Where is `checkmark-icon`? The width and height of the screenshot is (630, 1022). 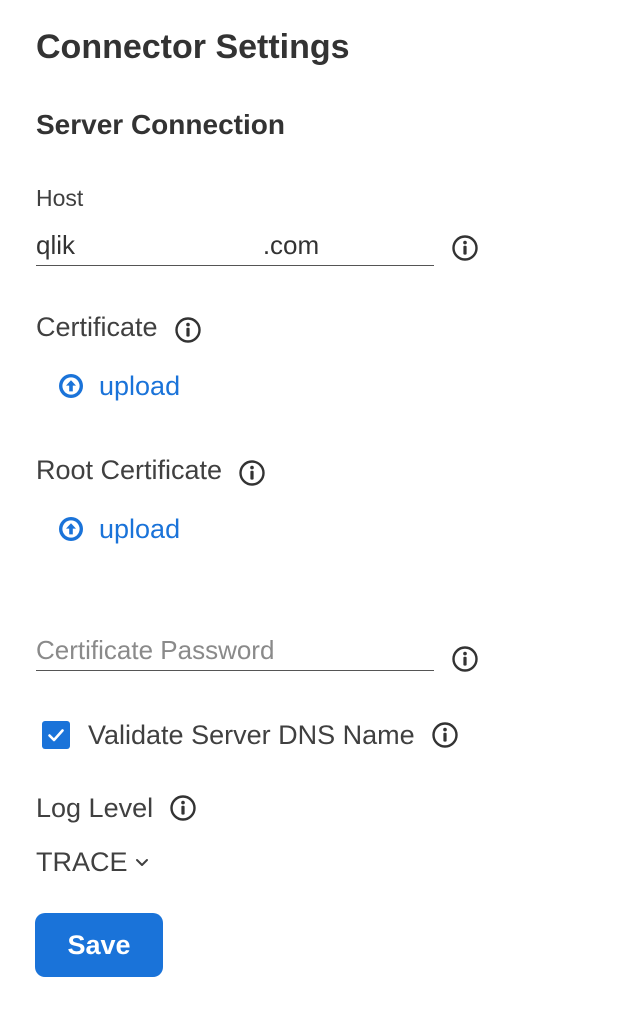 checkmark-icon is located at coordinates (56, 735).